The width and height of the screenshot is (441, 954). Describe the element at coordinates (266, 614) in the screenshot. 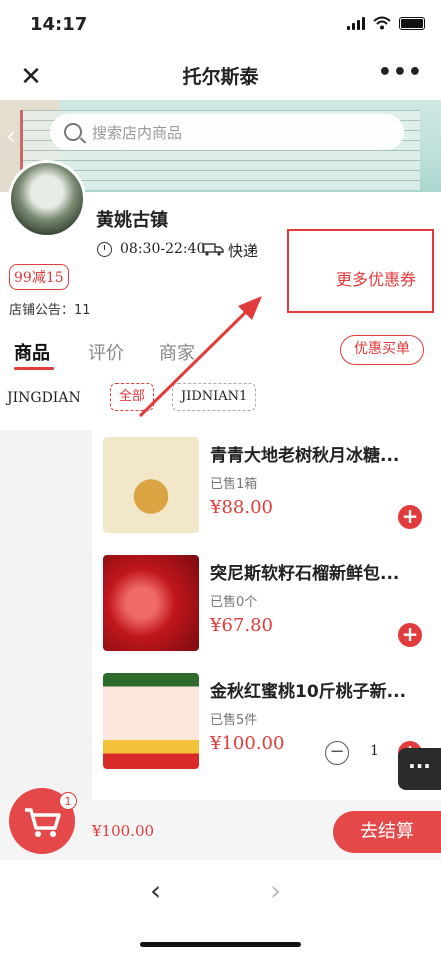

I see `product-item: 突尼斯软籽石榴新鲜包... 已售0个 ¥67.80 +` at that location.